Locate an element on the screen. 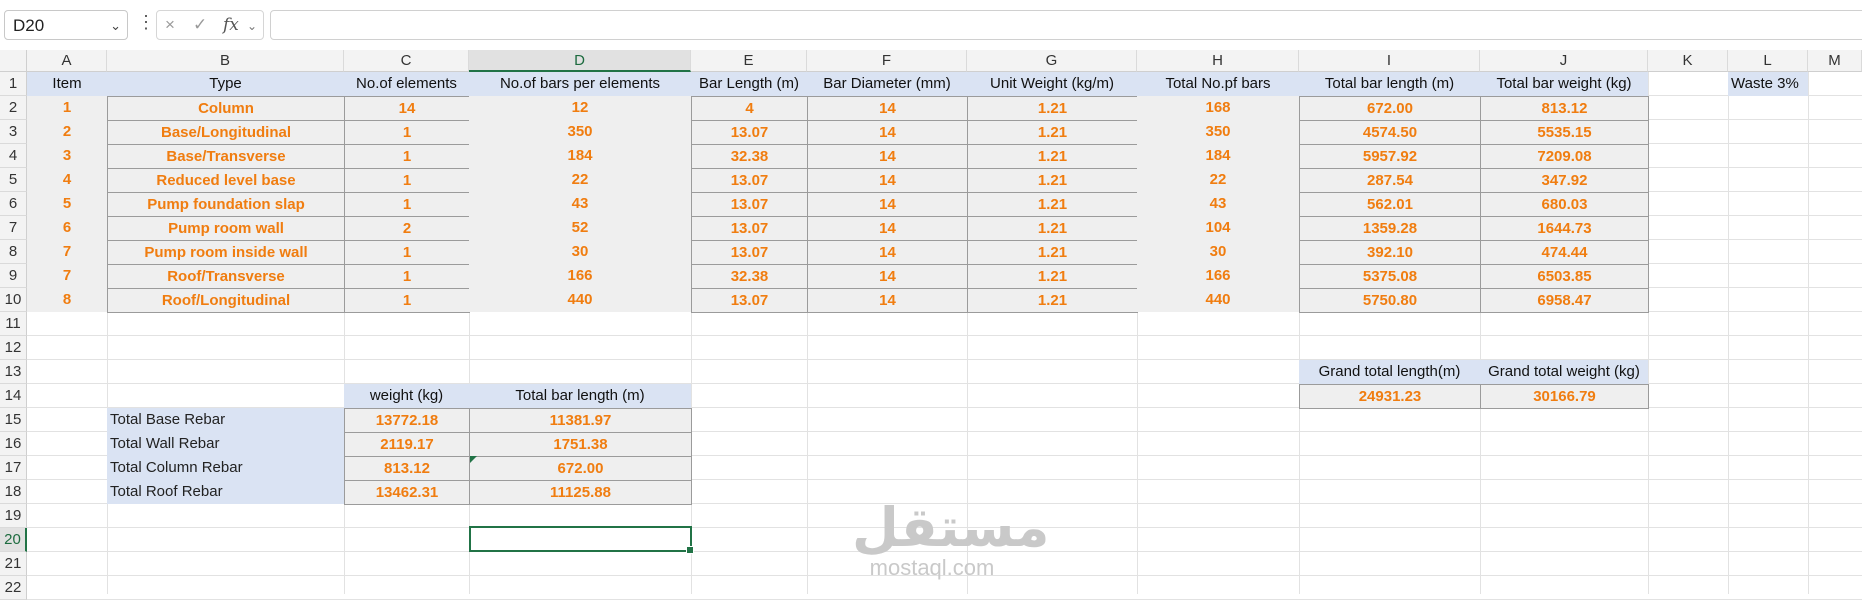 Image resolution: width=1862 pixels, height=600 pixels. column-header-i: I is located at coordinates (1389, 61).